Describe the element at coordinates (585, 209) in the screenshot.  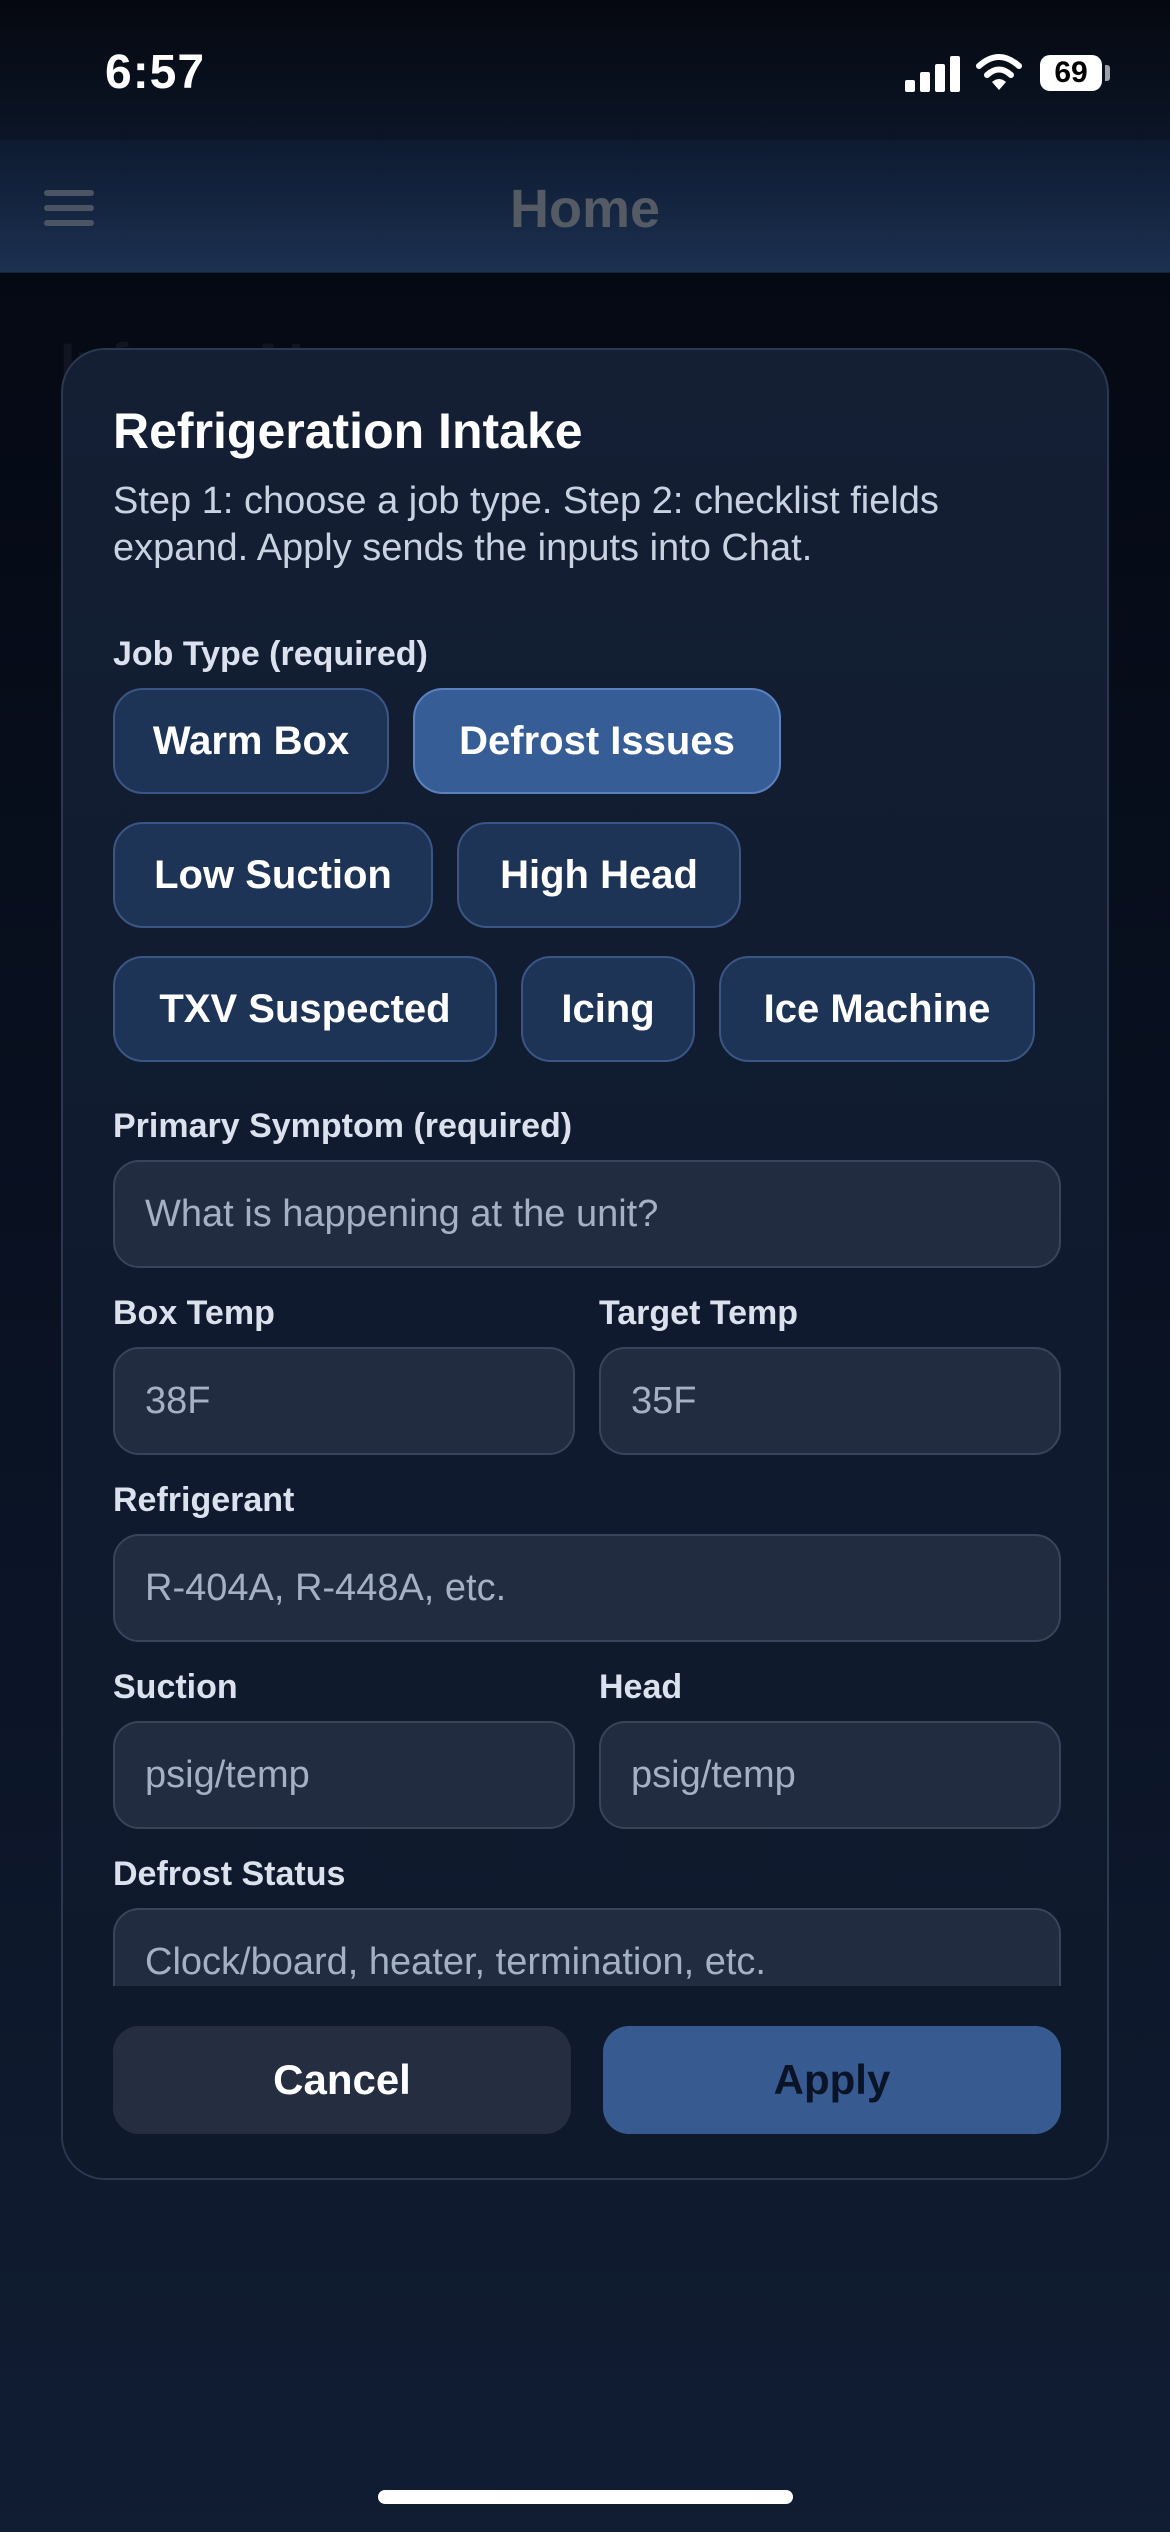
I see `page-title: Home` at that location.